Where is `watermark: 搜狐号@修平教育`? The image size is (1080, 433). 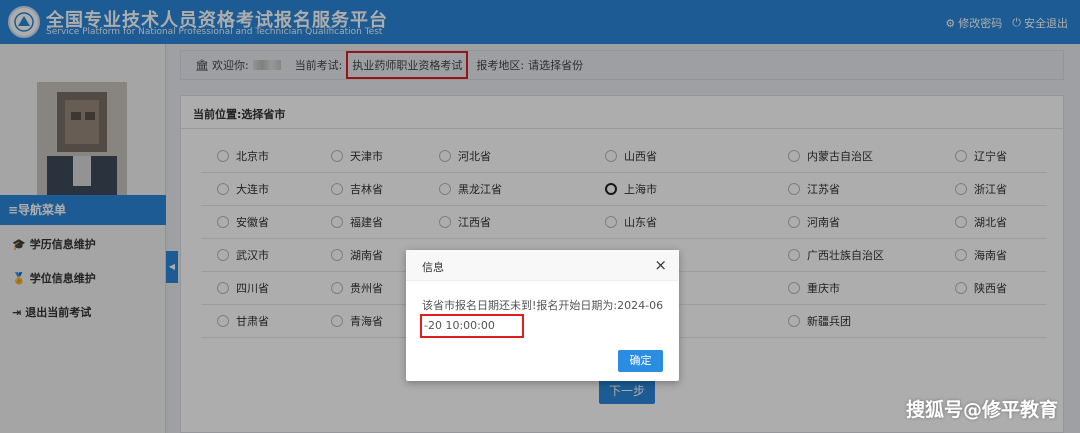 watermark: 搜狐号@修平教育 is located at coordinates (981, 410).